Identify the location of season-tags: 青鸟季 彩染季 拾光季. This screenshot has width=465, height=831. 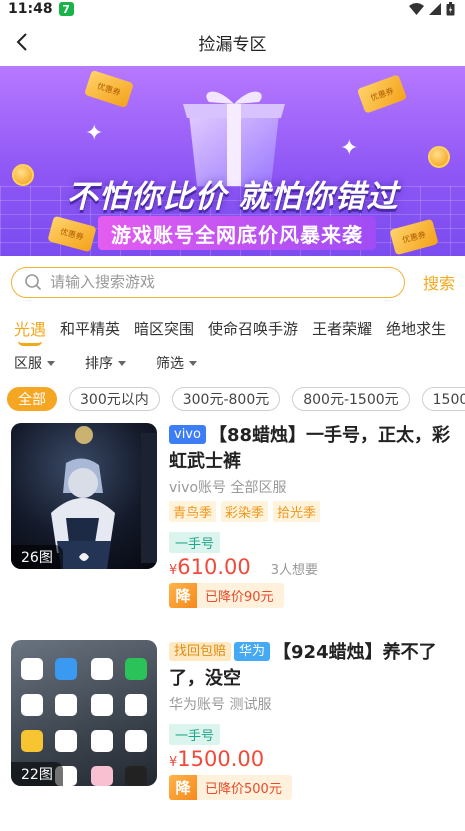
(314, 511).